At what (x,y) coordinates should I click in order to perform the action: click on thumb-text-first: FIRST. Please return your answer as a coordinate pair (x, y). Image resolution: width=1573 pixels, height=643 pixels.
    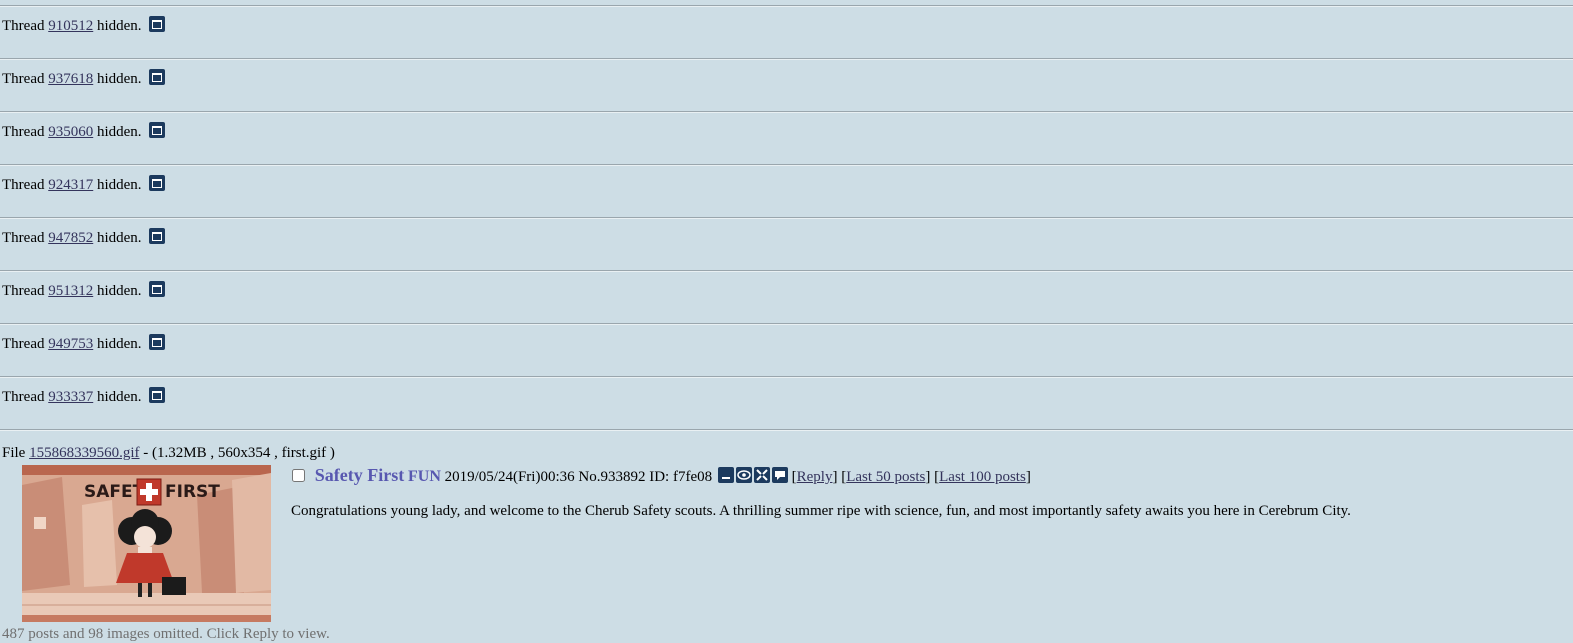
    Looking at the image, I should click on (192, 492).